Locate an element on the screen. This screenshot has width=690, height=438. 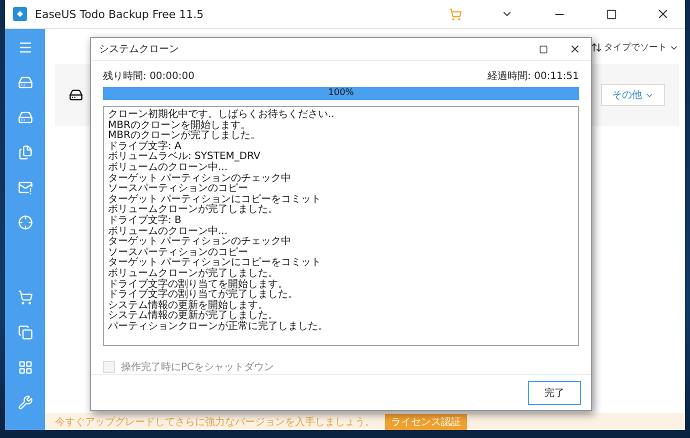
progress-reading: 100% is located at coordinates (341, 93).